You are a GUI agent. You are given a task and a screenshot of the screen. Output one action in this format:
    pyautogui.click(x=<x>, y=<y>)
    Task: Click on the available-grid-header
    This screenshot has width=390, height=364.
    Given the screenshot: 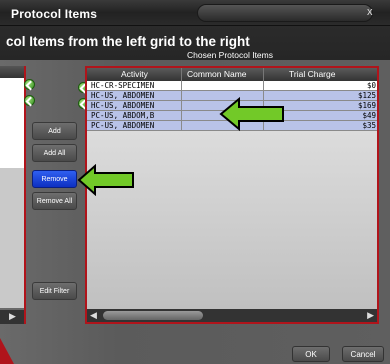 What is the action you would take?
    pyautogui.click(x=12, y=72)
    